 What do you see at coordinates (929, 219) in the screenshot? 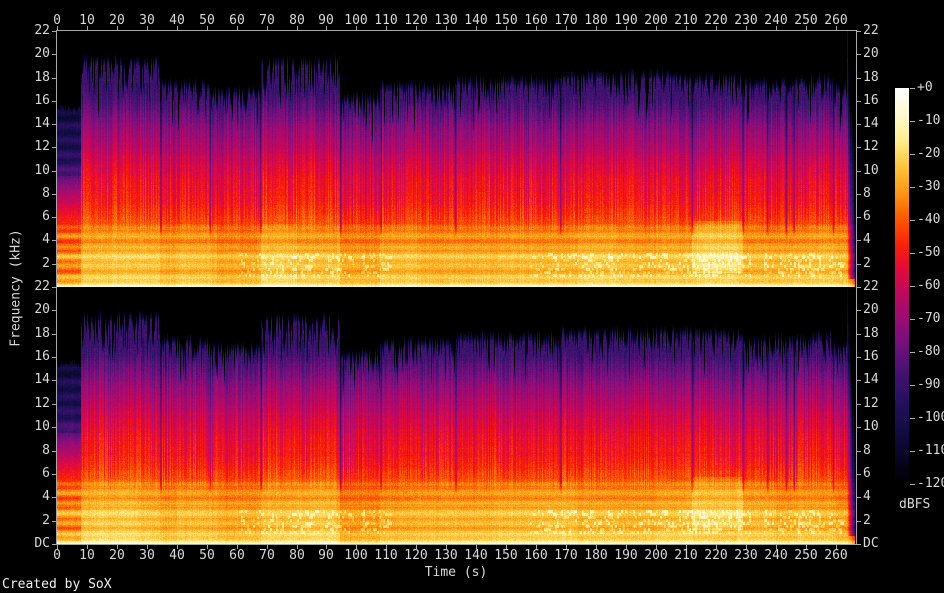
I see `colorbar-tick-label: -40` at bounding box center [929, 219].